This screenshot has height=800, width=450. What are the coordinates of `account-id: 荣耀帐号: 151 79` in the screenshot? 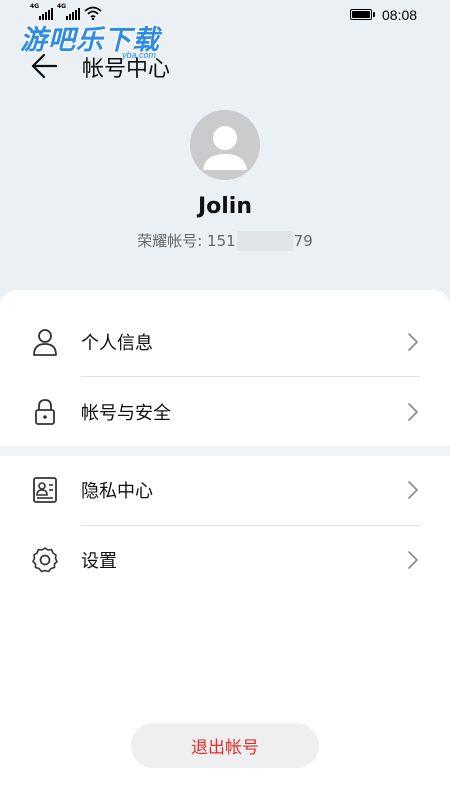 It's located at (225, 240).